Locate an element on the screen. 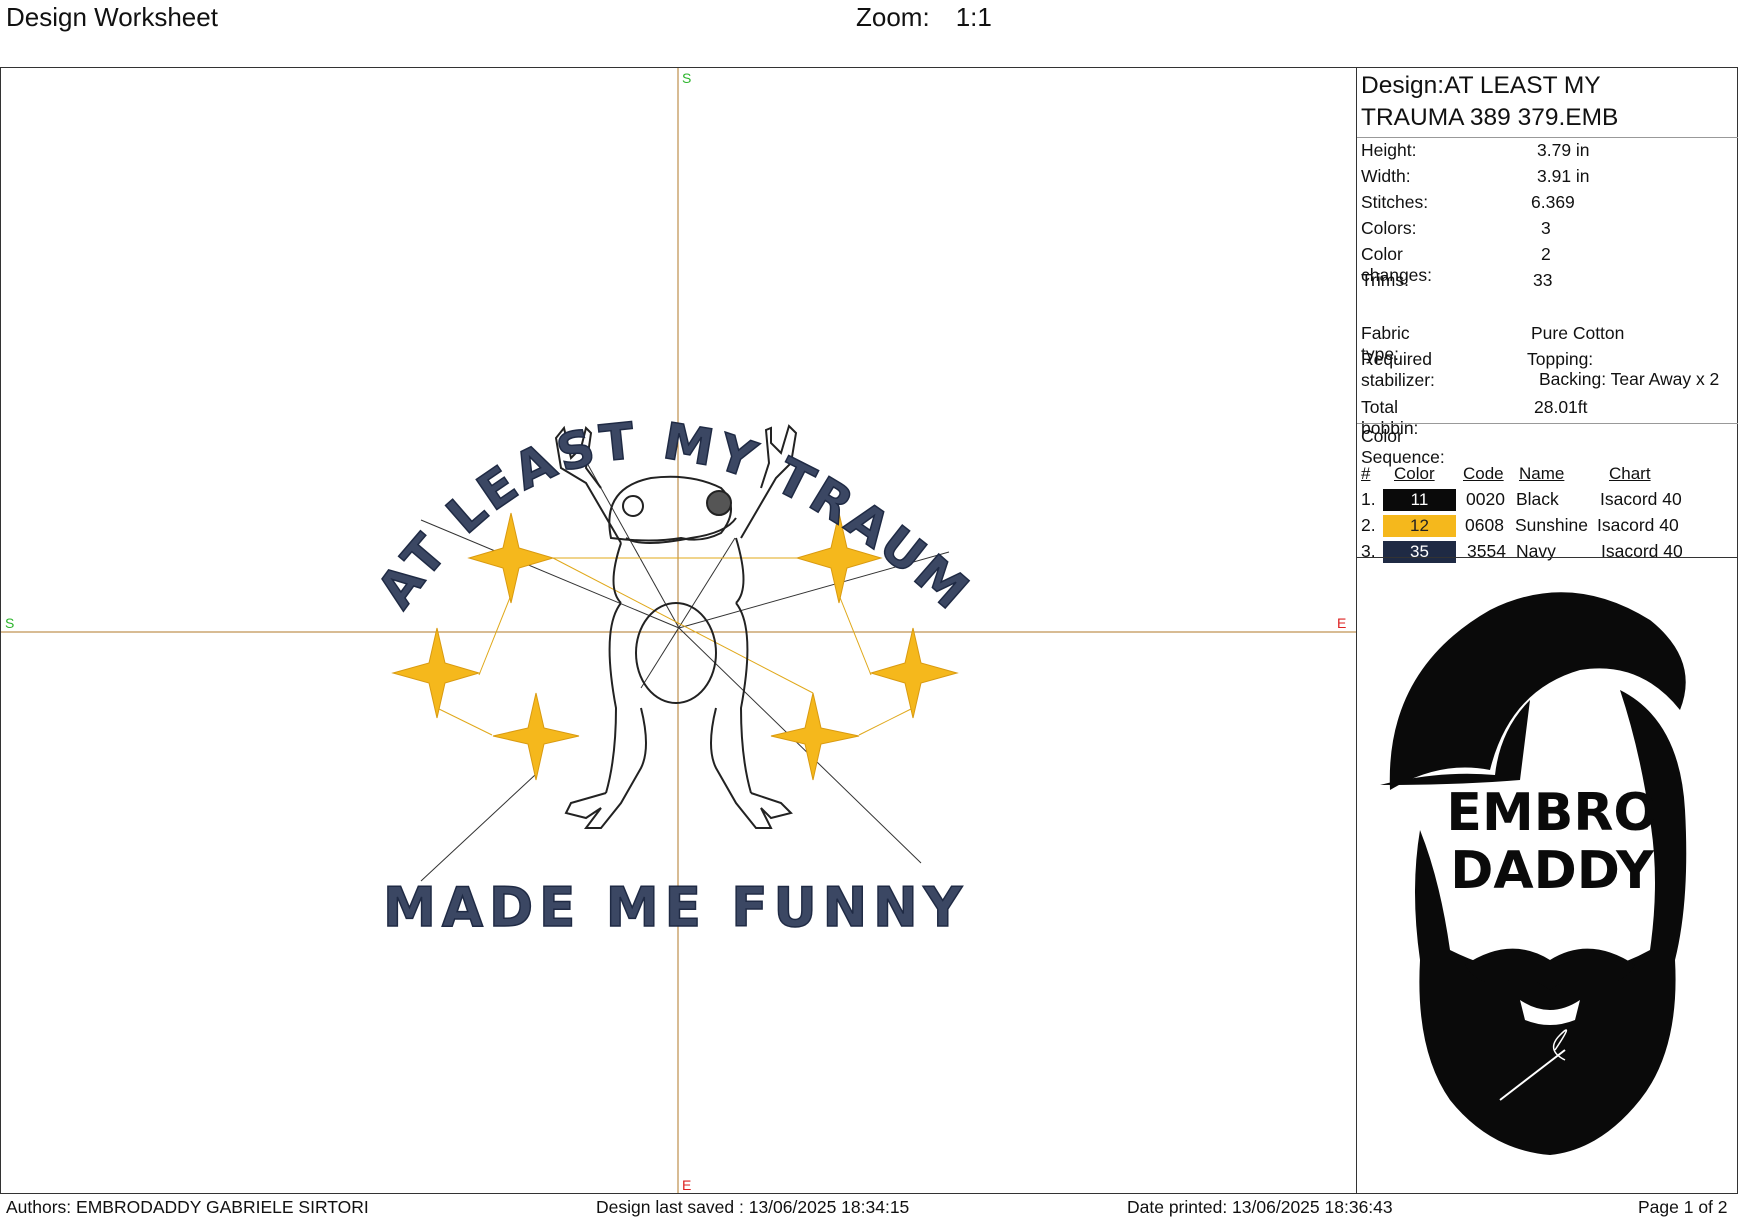 The image size is (1740, 1219). info-separator is located at coordinates (1547, 137).